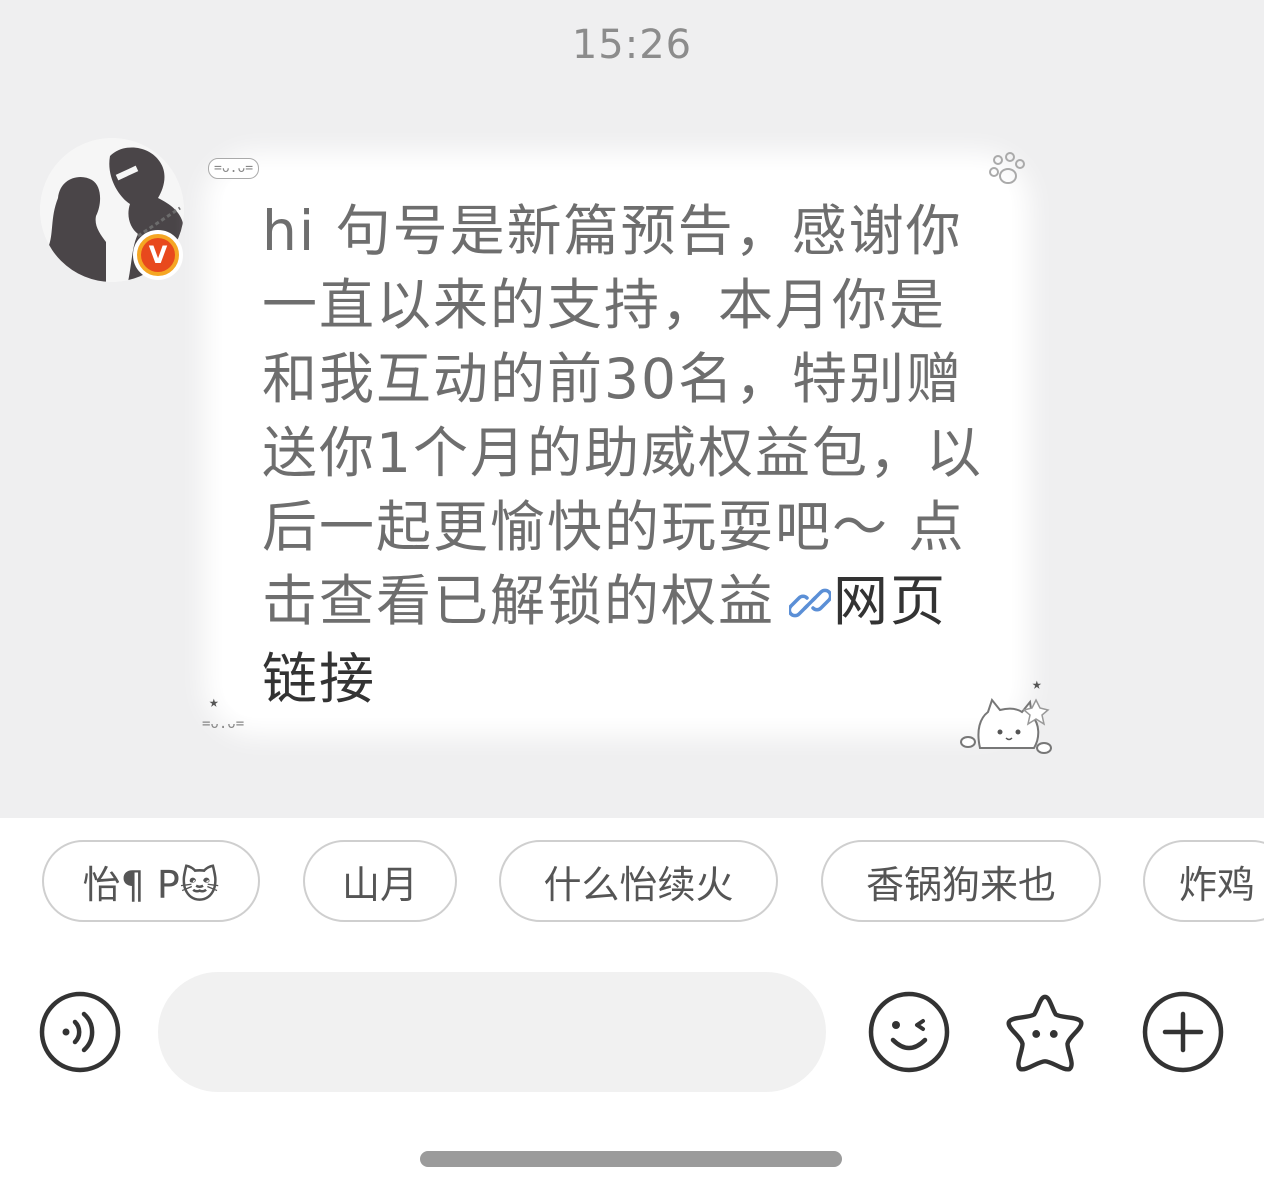 The image size is (1264, 1198). Describe the element at coordinates (961, 881) in the screenshot. I see `suggestion-chip: 香锅狗来也` at that location.